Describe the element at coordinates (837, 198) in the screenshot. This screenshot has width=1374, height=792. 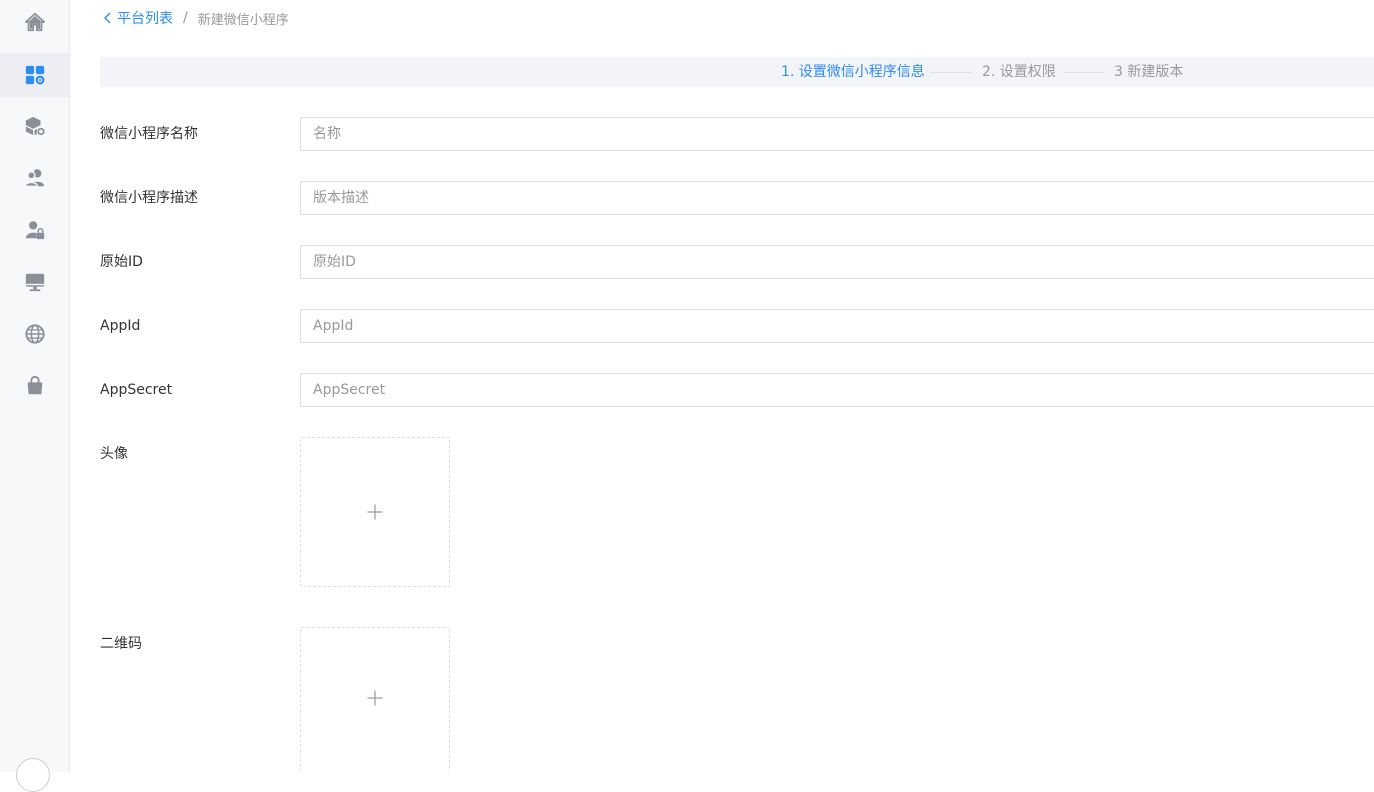
I see `description-input` at that location.